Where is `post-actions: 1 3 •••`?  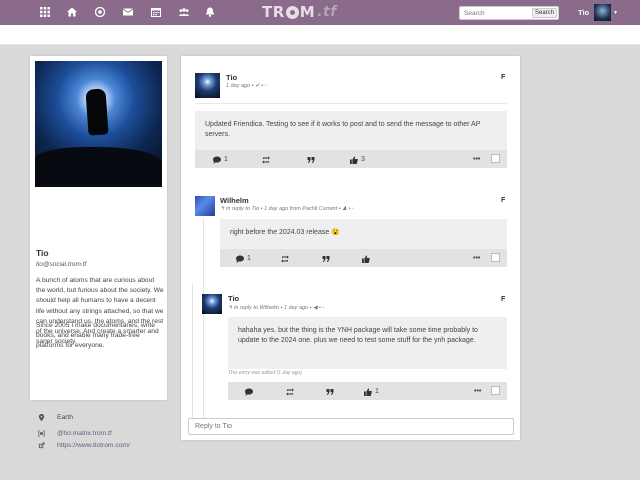 post-actions: 1 3 ••• is located at coordinates (351, 159).